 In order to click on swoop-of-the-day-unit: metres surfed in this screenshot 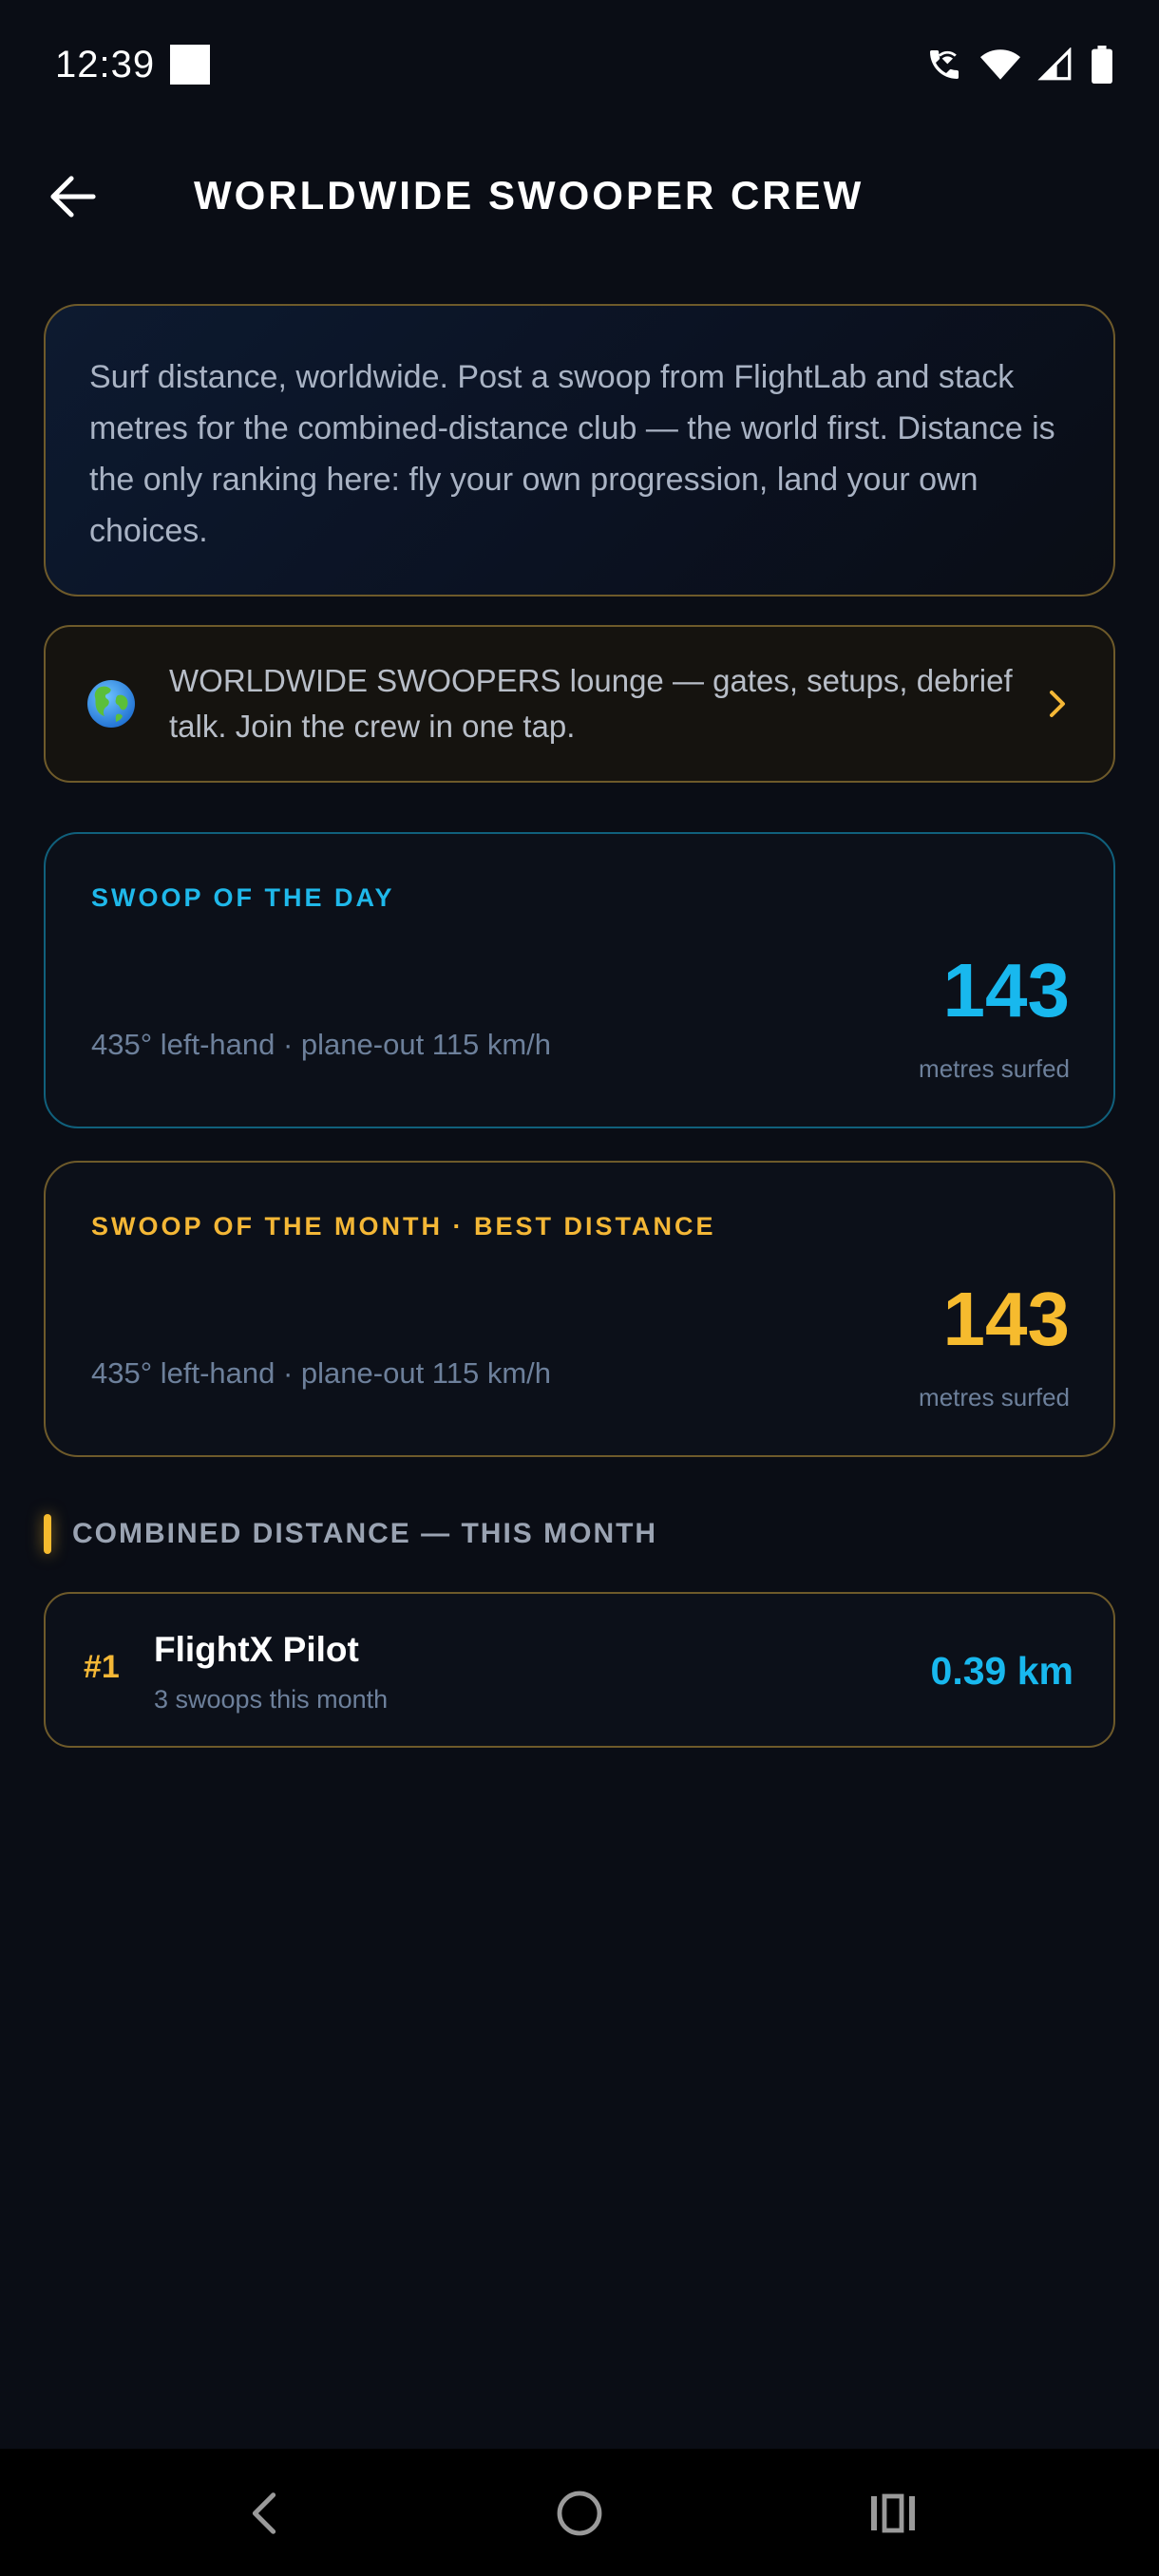, I will do `click(994, 1068)`.